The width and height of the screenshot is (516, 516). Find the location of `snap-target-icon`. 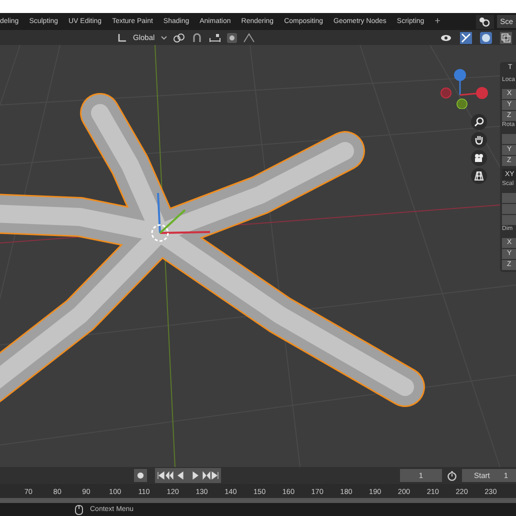

snap-target-icon is located at coordinates (214, 37).